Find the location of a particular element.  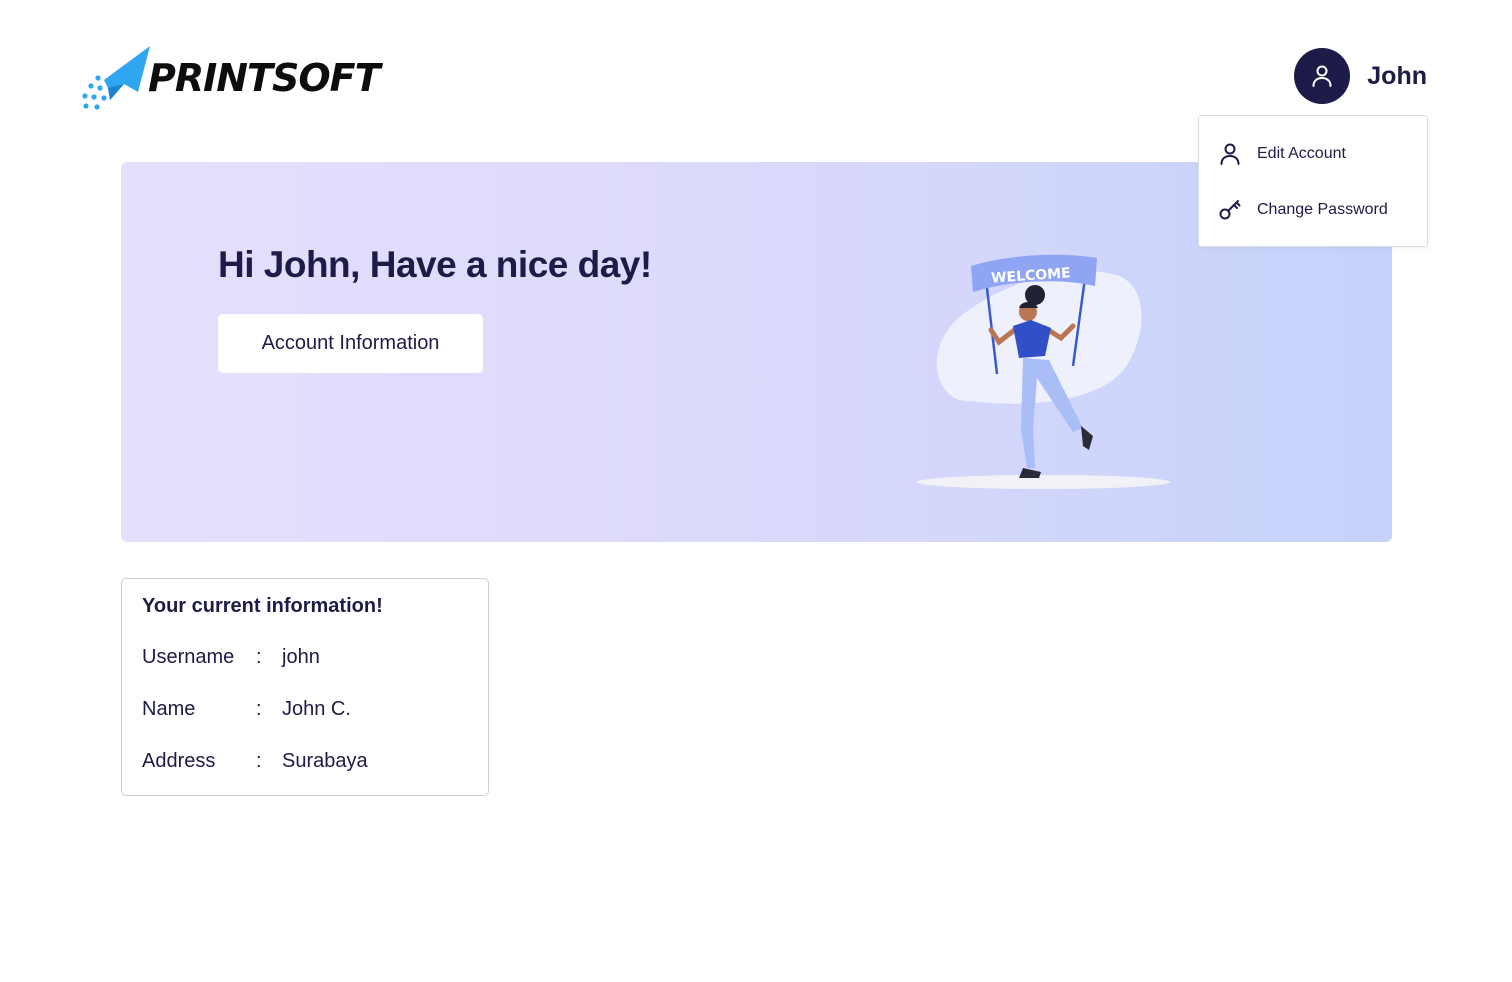

menu-item-label: Change Password is located at coordinates (1322, 209).